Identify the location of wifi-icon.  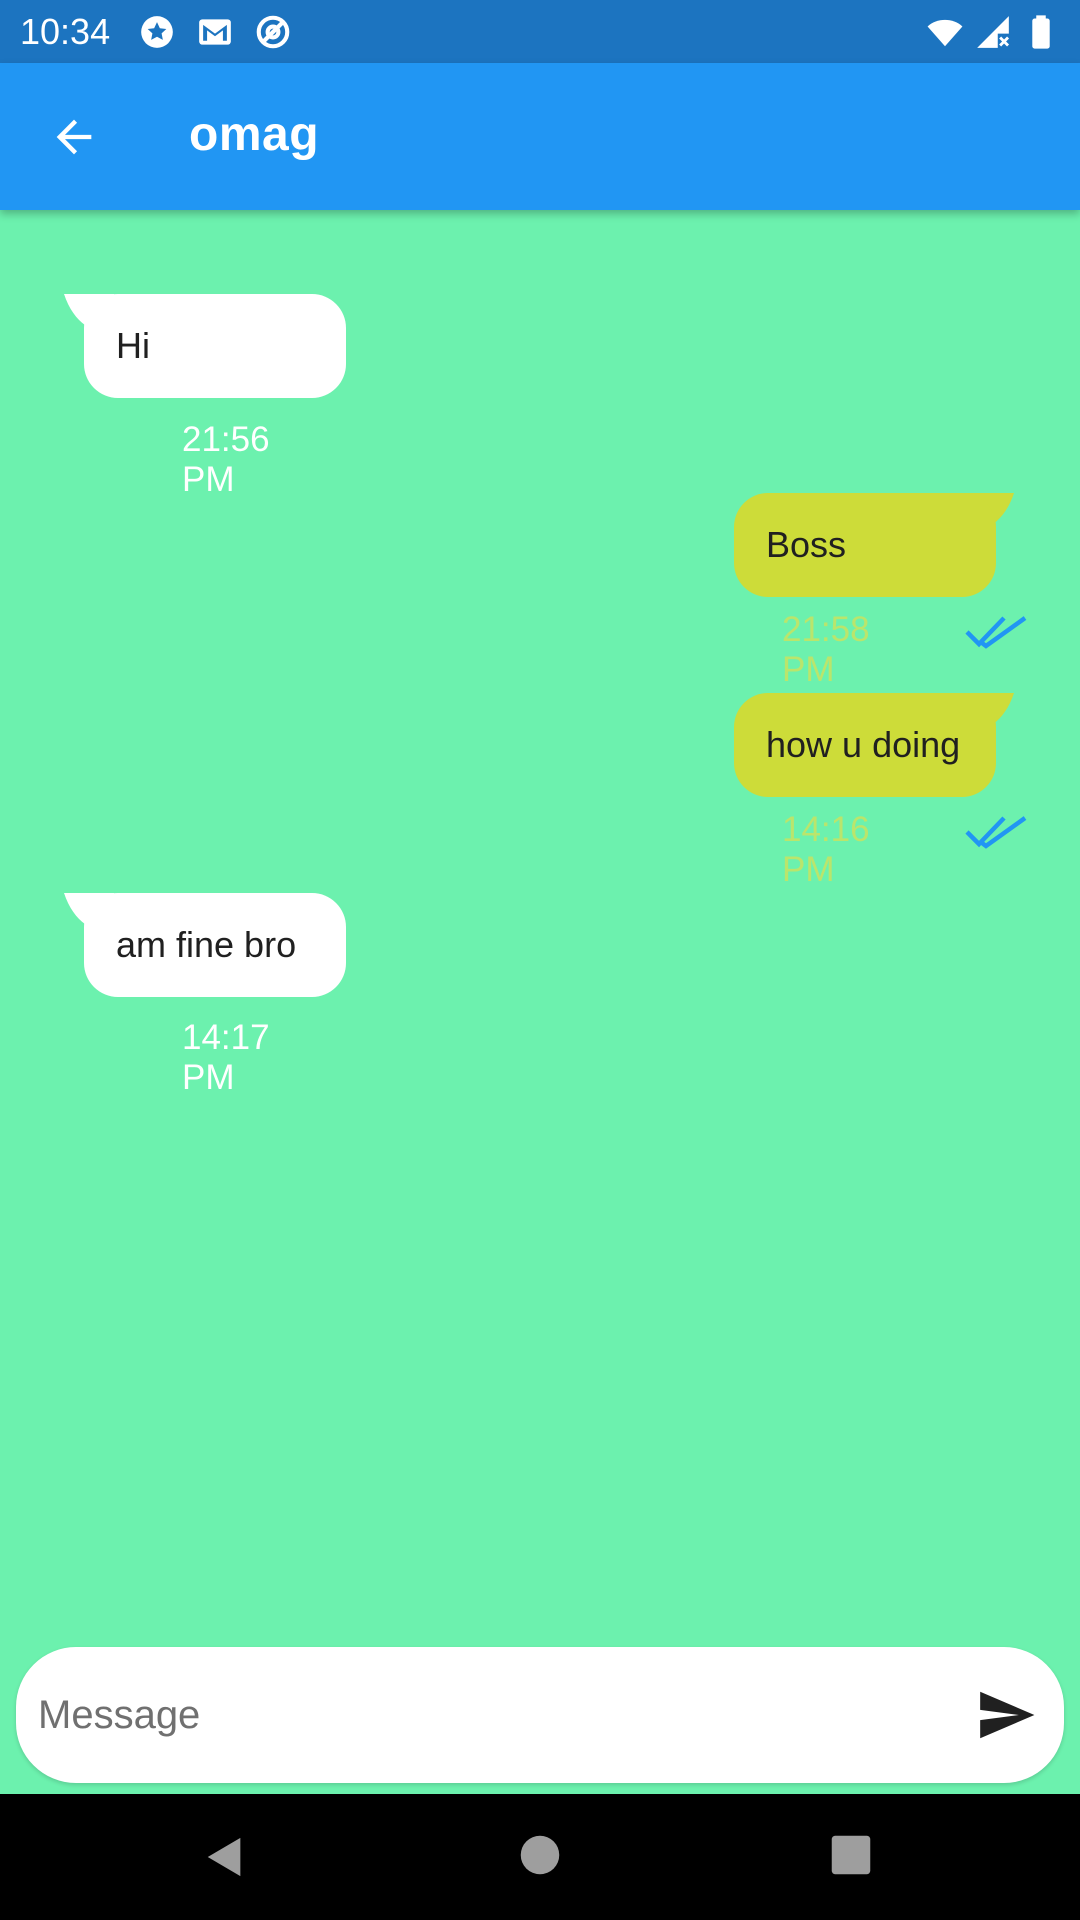
(945, 32).